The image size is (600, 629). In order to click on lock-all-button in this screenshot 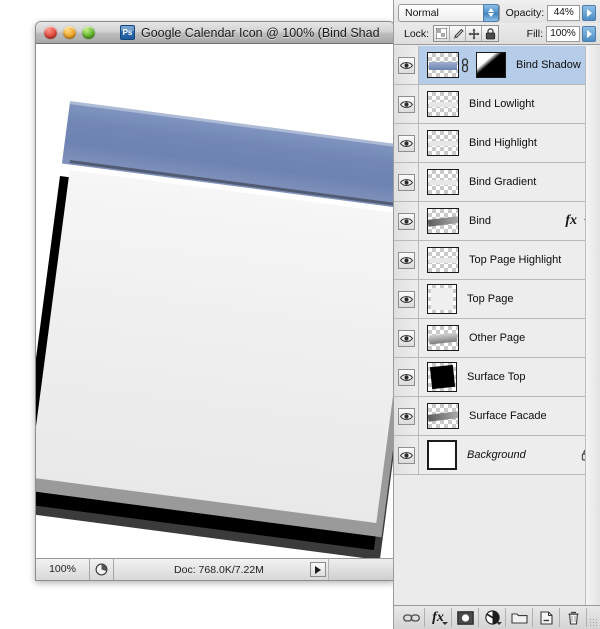, I will do `click(490, 33)`.